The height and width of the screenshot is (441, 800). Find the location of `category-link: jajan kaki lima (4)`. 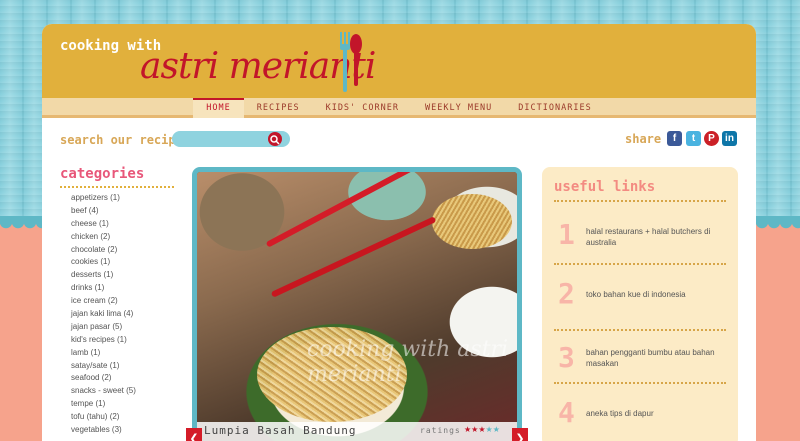

category-link: jajan kaki lima (4) is located at coordinates (103, 314).